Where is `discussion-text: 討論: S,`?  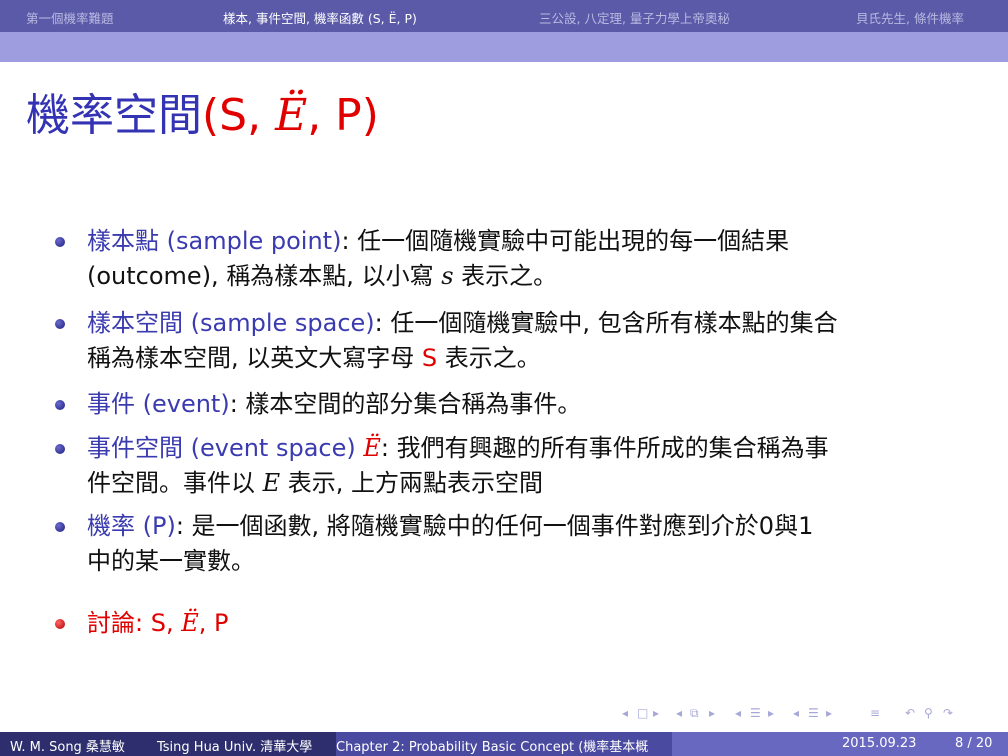
discussion-text: 討論: S, is located at coordinates (134, 623).